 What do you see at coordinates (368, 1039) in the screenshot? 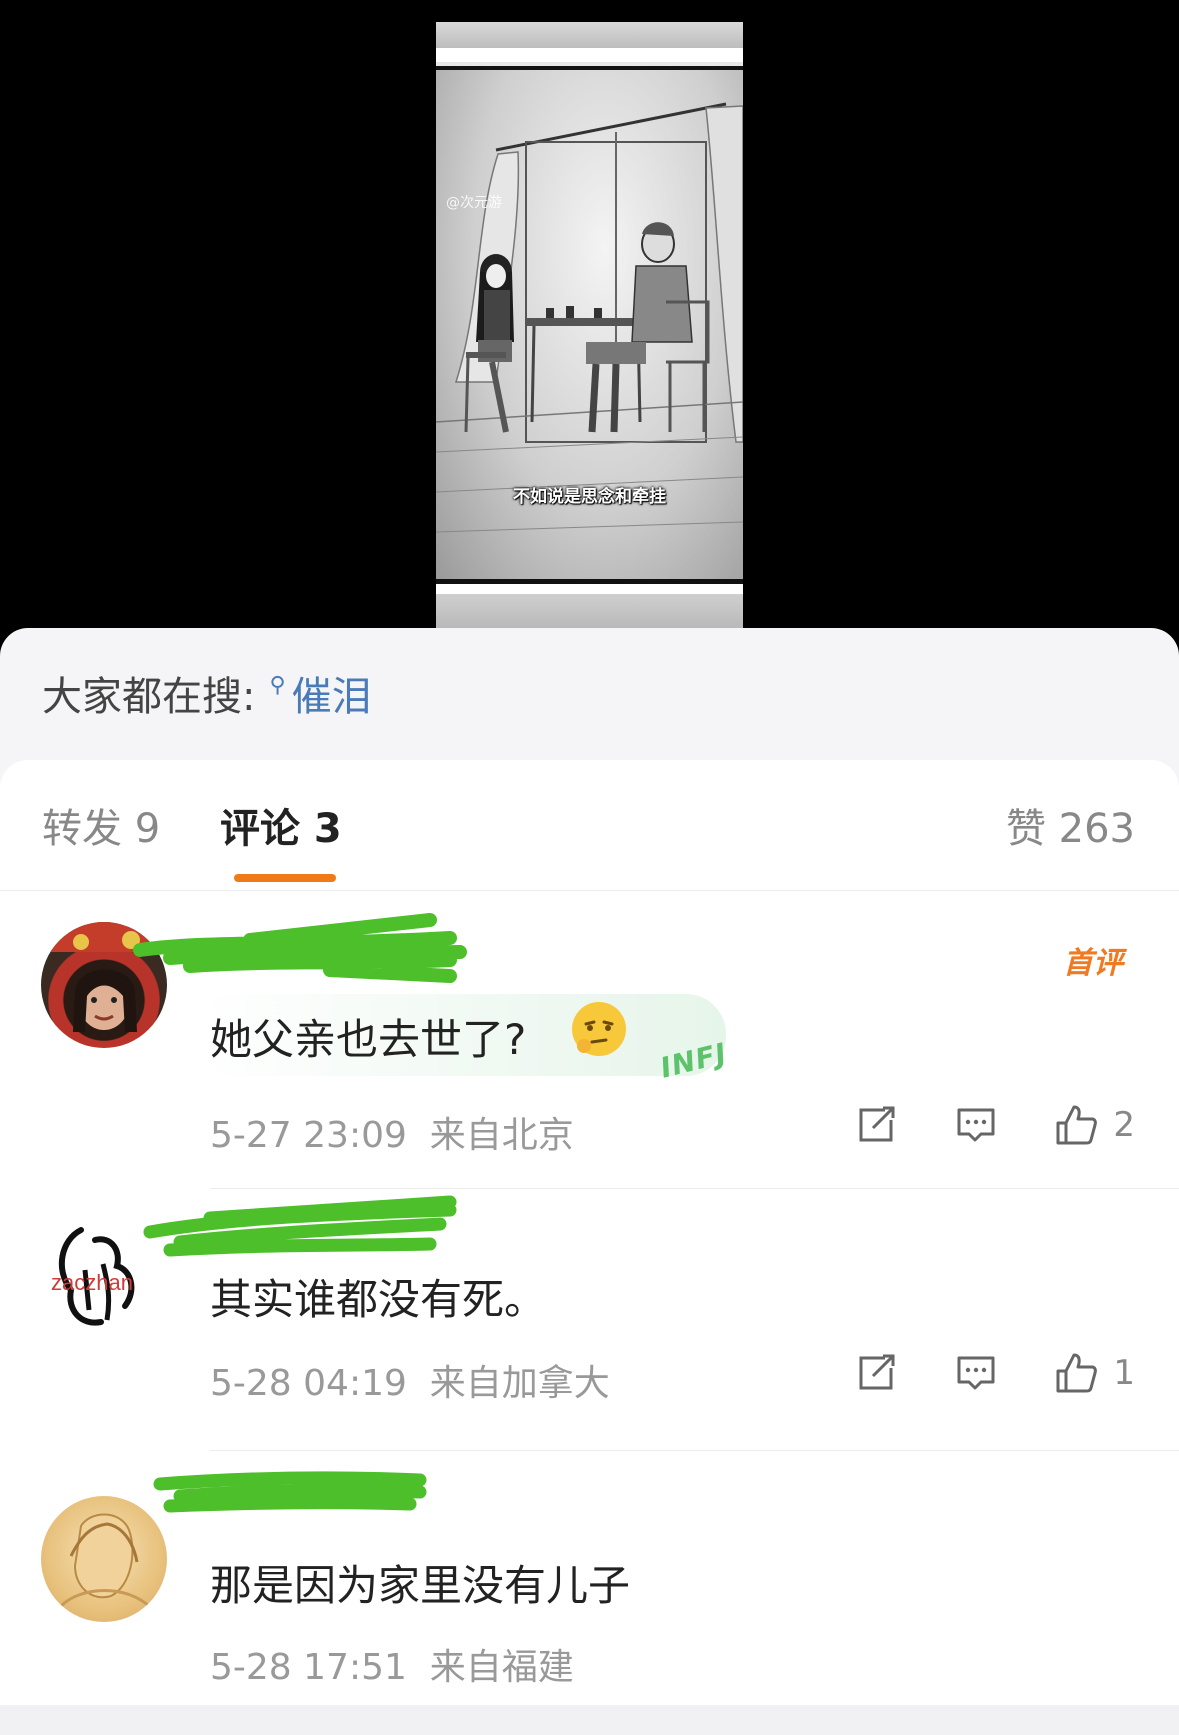
I see `comment-text: 她父亲也去世了?` at bounding box center [368, 1039].